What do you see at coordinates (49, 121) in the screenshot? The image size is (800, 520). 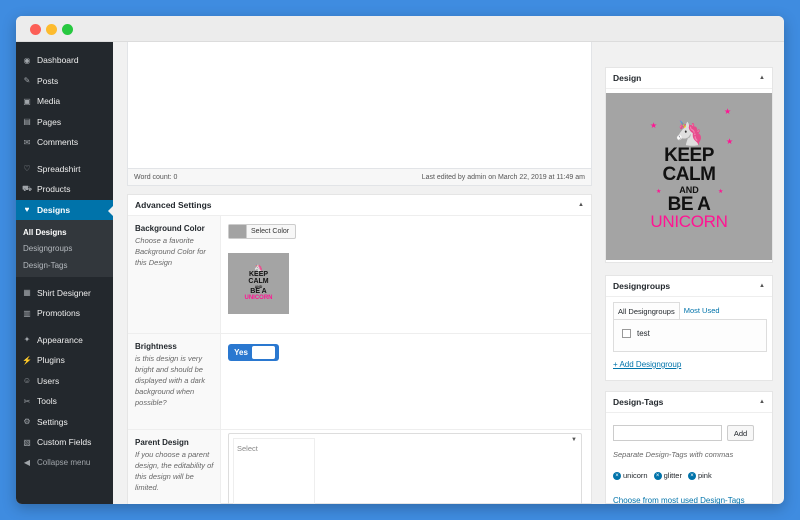 I see `sidebar-item-label: Pages` at bounding box center [49, 121].